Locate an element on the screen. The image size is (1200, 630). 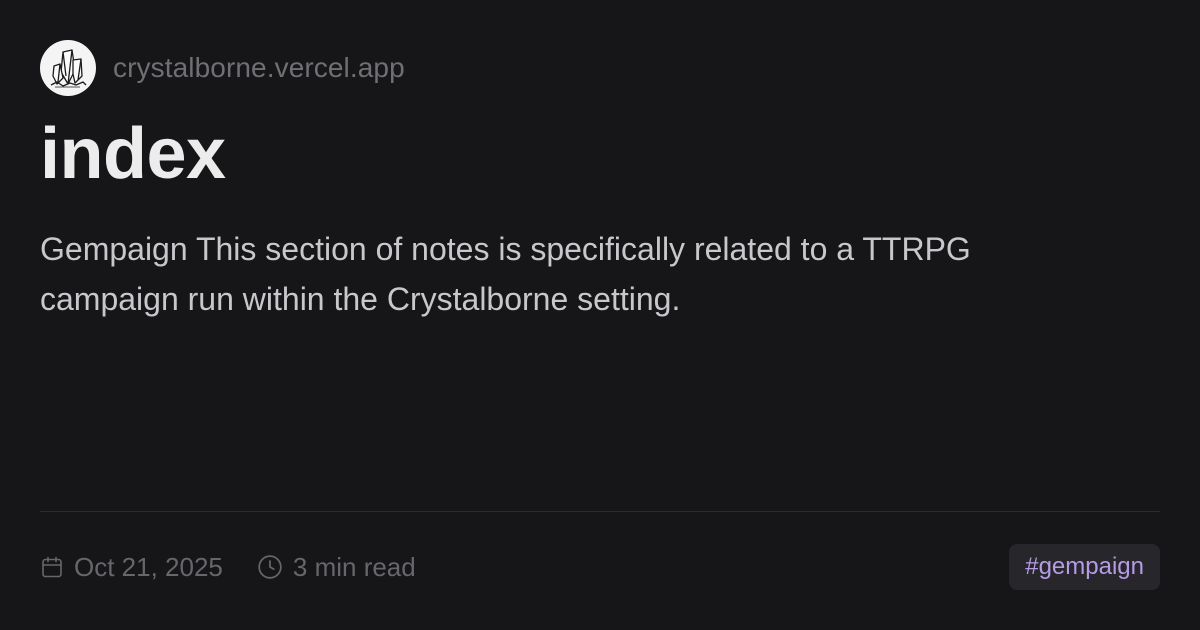
crystal-cluster-icon is located at coordinates (68, 68).